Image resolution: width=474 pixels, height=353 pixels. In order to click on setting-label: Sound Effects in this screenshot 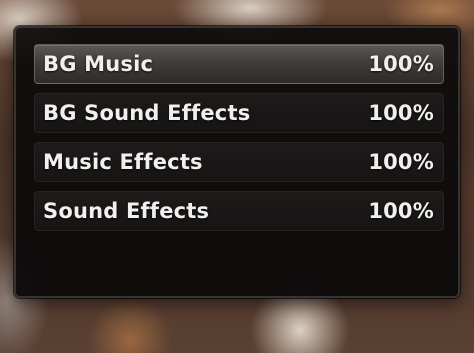, I will do `click(126, 211)`.